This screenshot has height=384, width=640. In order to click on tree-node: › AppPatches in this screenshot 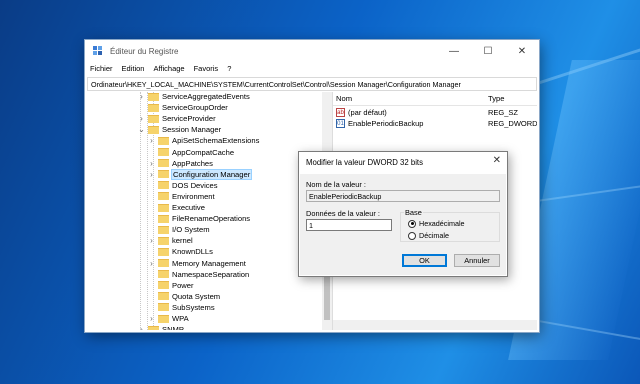, I will do `click(180, 163)`.